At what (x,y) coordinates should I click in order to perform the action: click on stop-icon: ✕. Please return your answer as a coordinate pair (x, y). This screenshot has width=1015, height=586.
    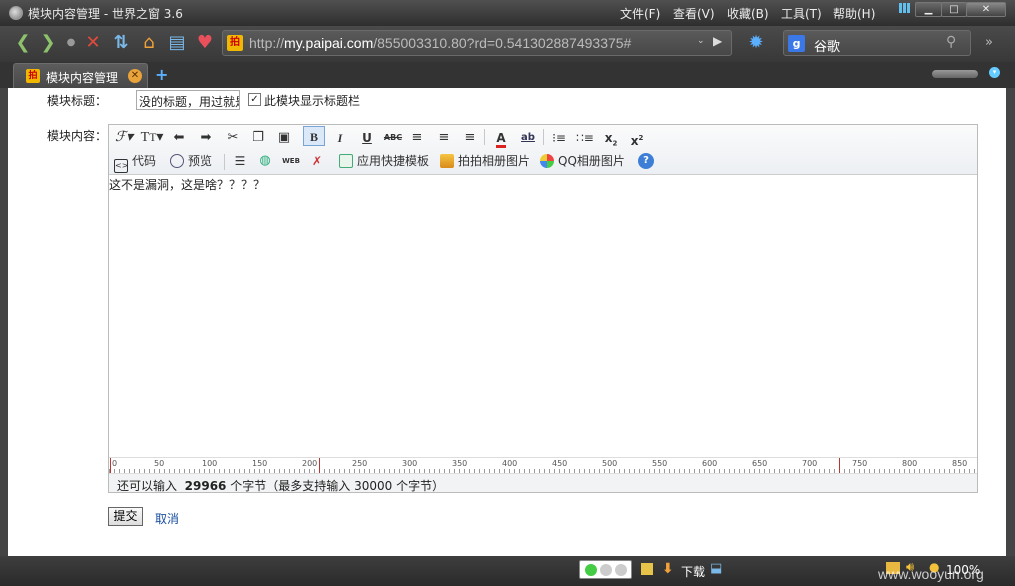
    Looking at the image, I should click on (93, 43).